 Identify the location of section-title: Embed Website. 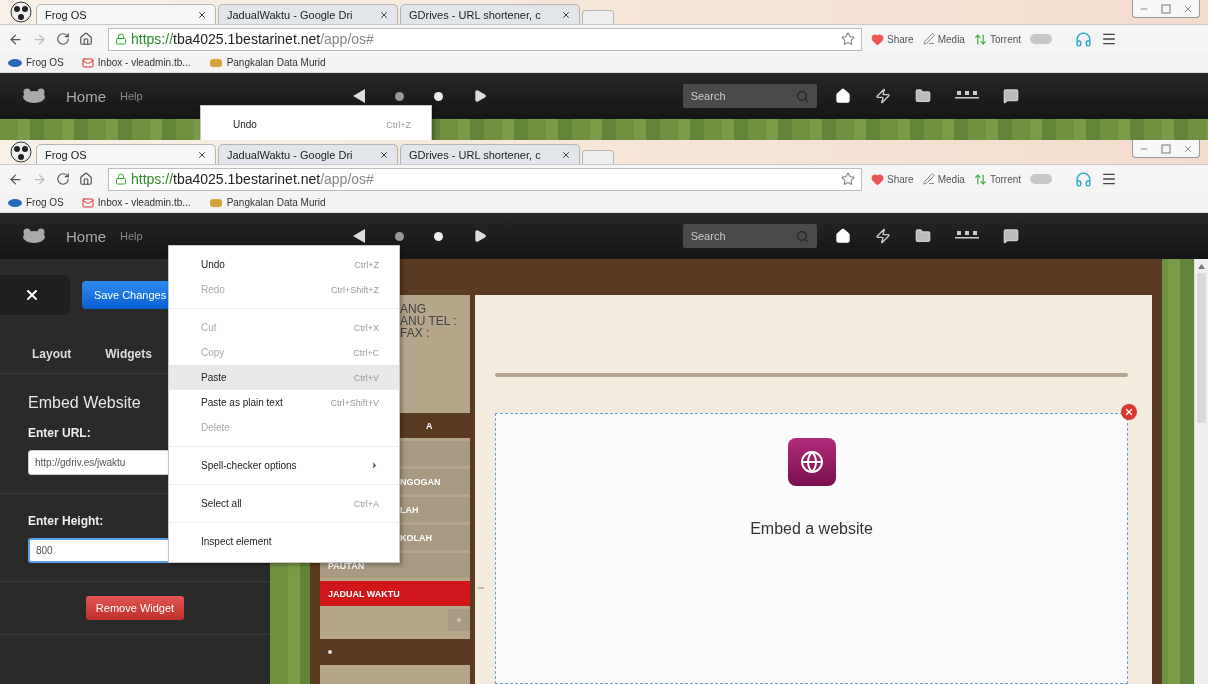
(84, 403).